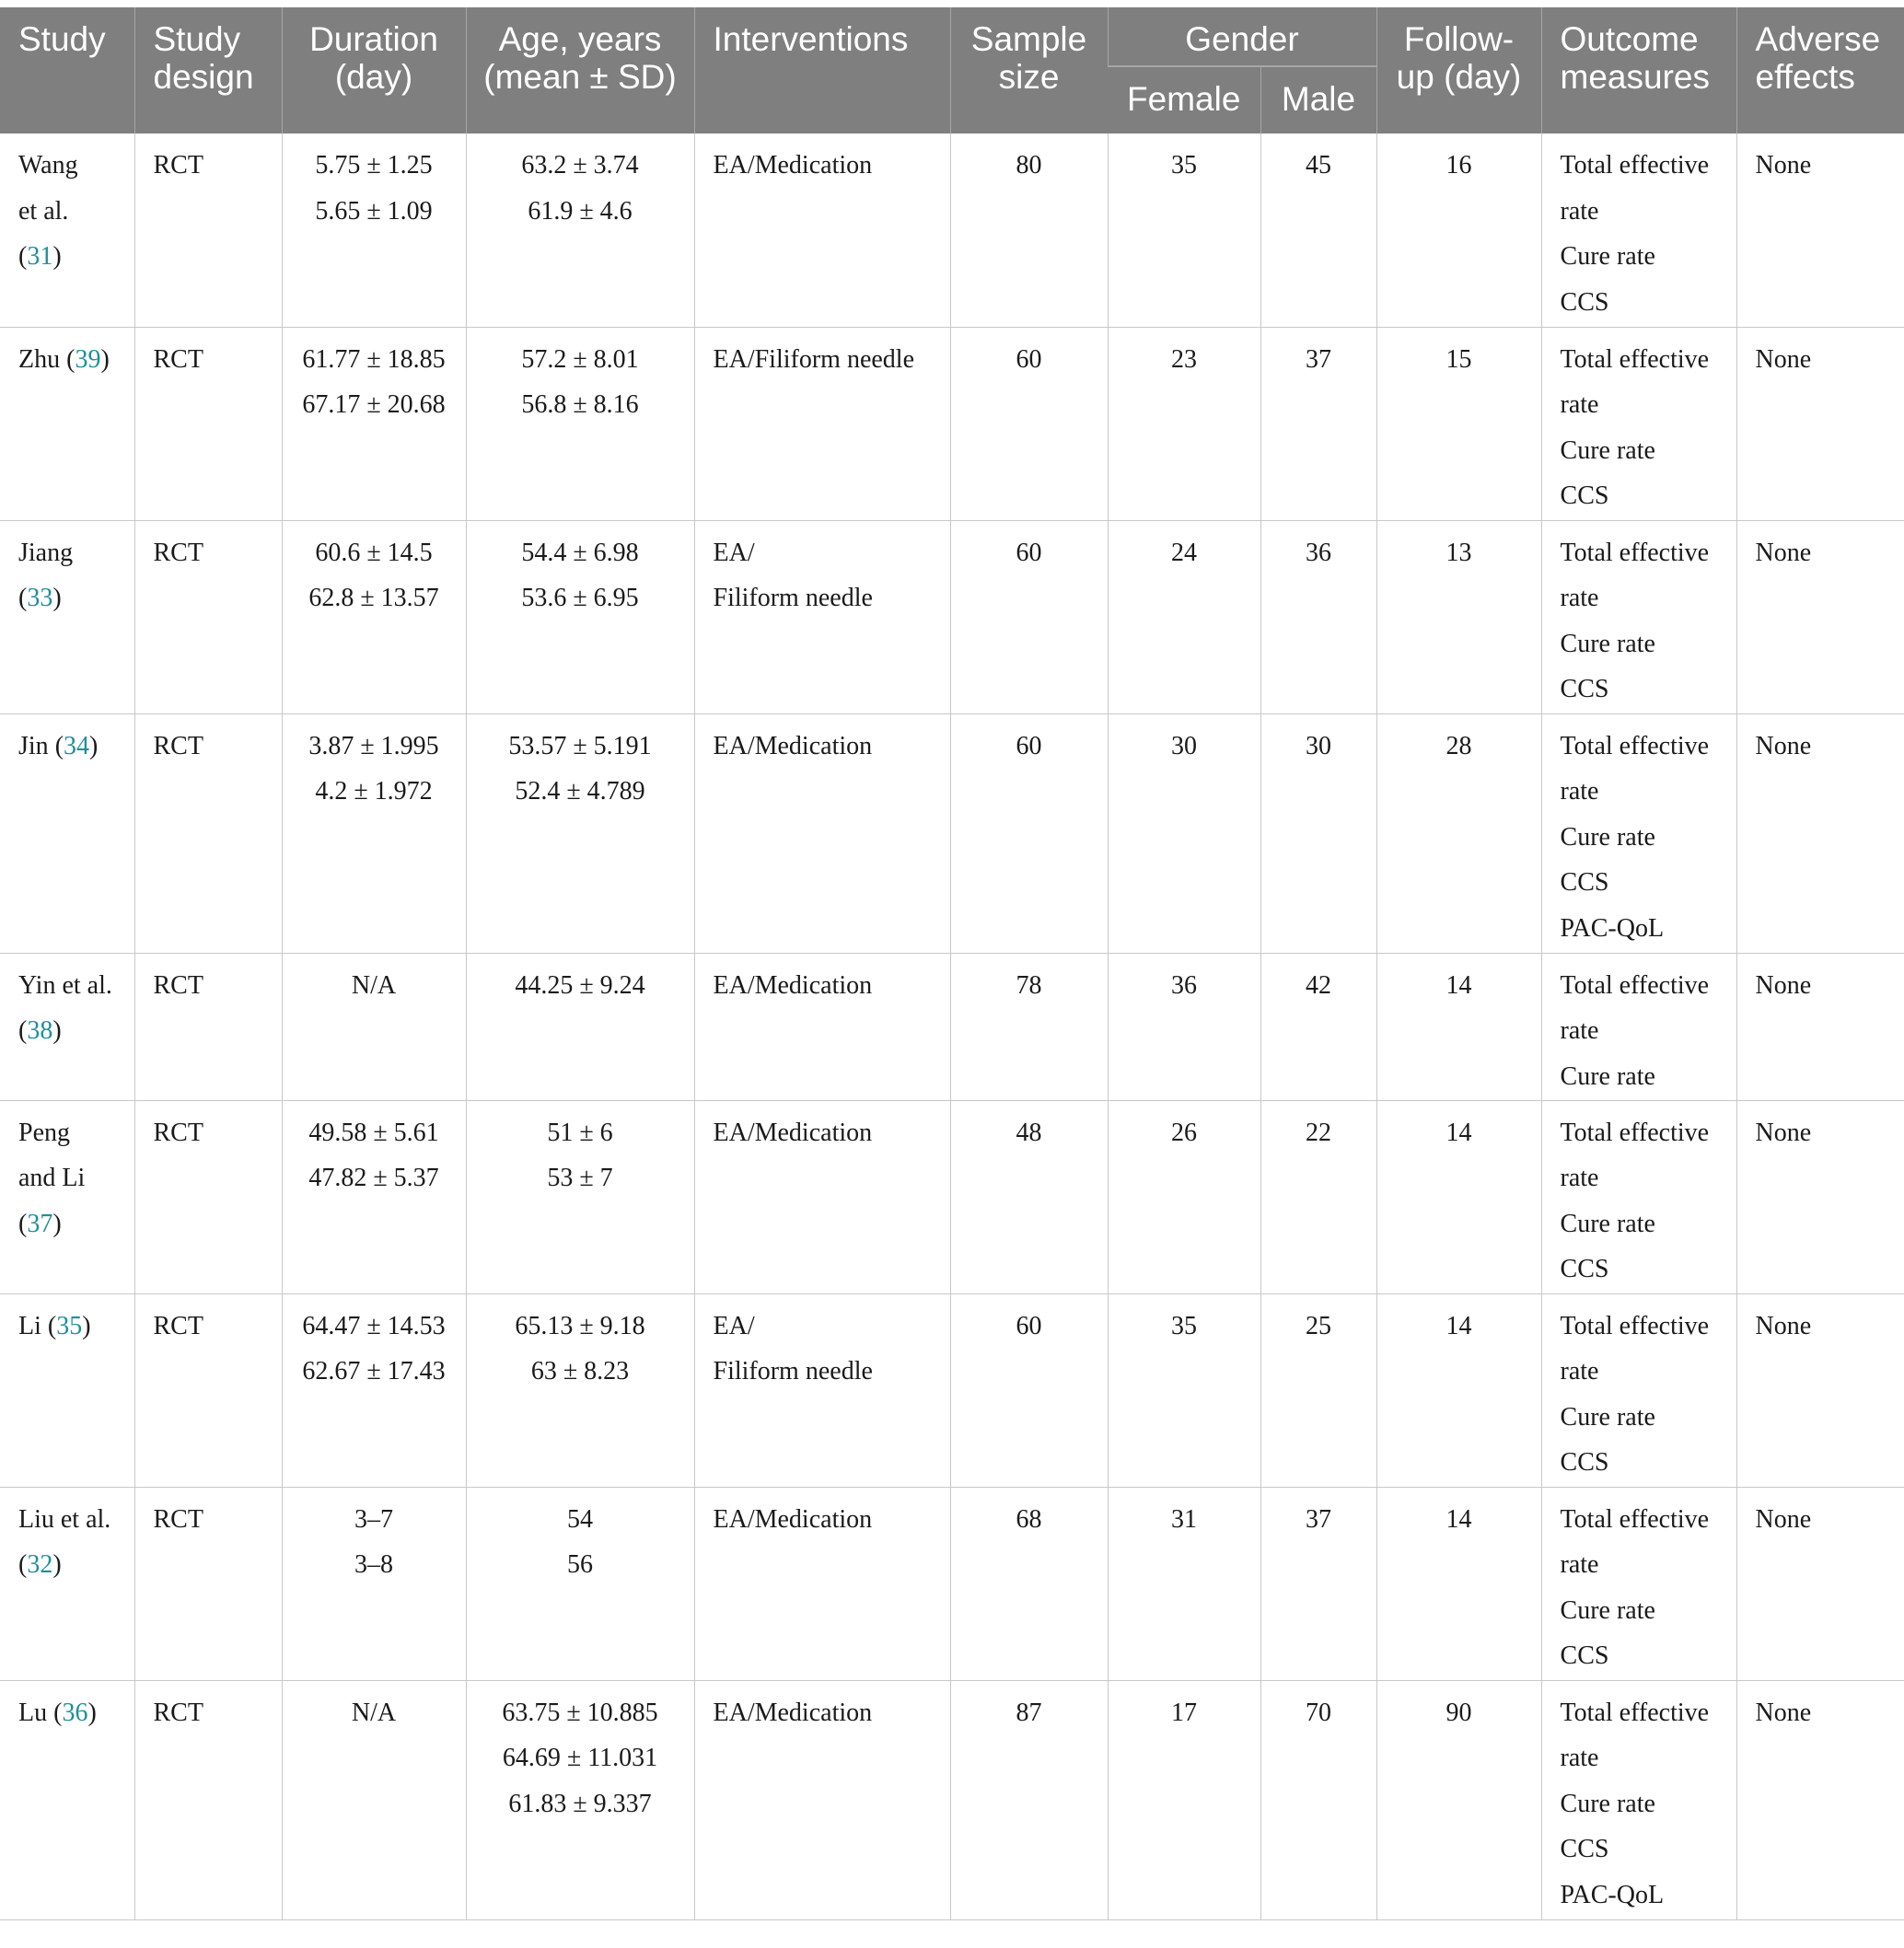 The height and width of the screenshot is (1948, 1904). Describe the element at coordinates (580, 1178) in the screenshot. I see `age-value: 53 ± 7` at that location.